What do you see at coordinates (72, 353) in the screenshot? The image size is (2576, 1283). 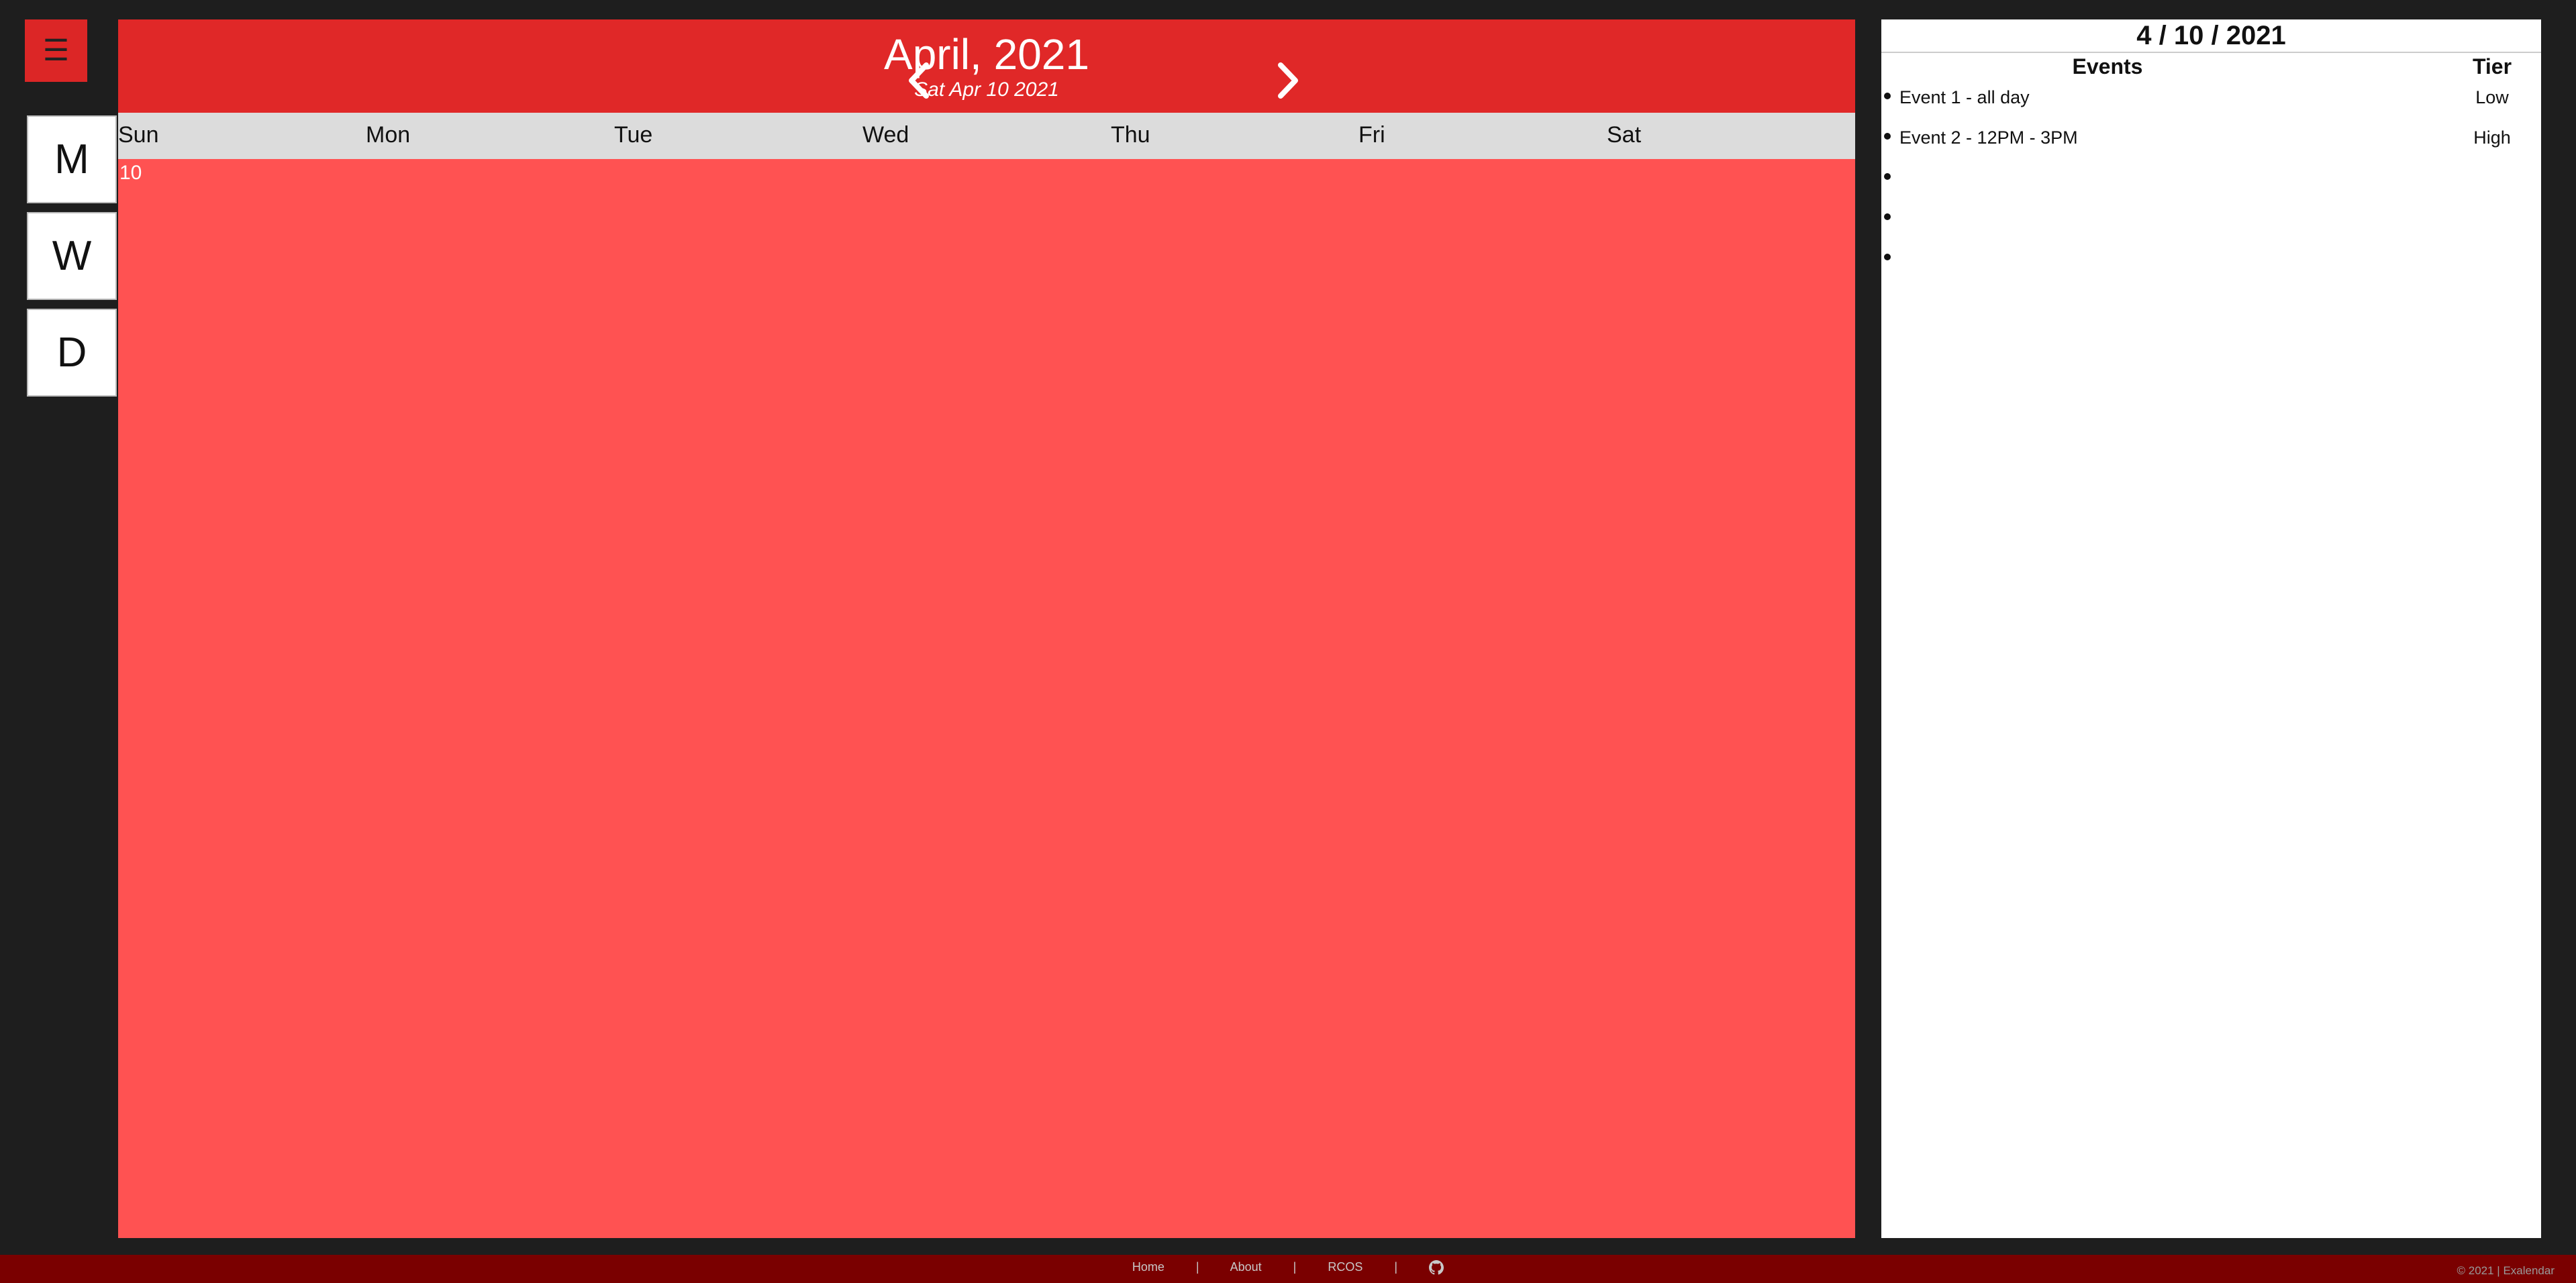 I see `day-view-button: D` at bounding box center [72, 353].